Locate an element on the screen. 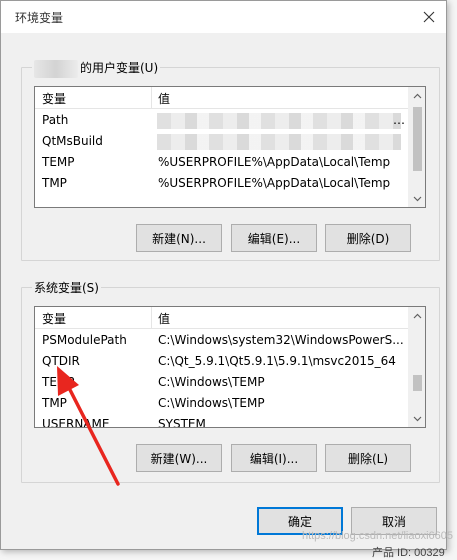 This screenshot has height=560, width=457. table-row: TEMP %USERPROFILE%\AppData\Local\Temp is located at coordinates (222, 162).